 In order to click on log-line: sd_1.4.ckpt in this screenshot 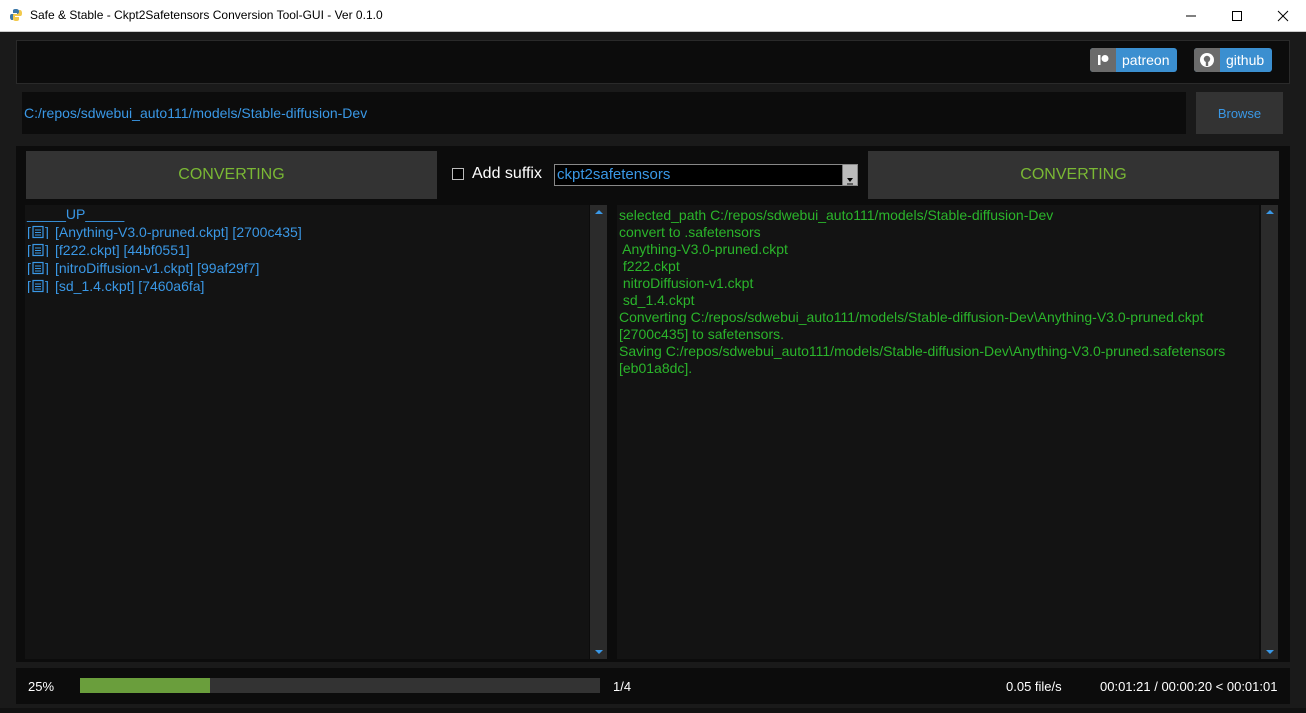, I will do `click(657, 300)`.